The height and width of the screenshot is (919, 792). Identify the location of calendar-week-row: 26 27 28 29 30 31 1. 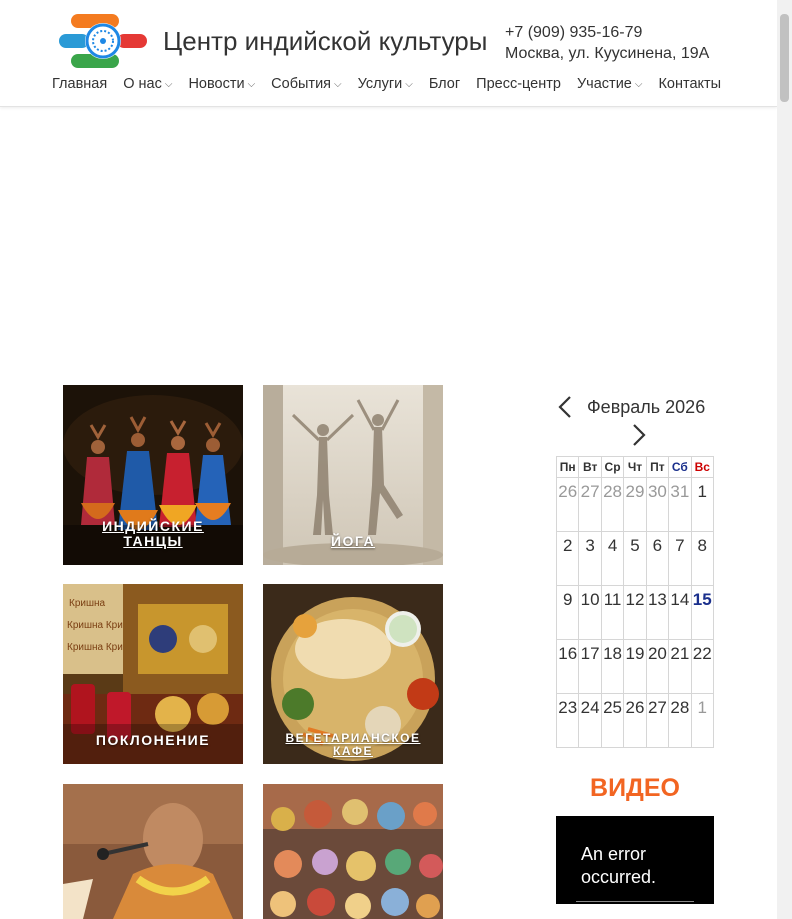
(635, 504).